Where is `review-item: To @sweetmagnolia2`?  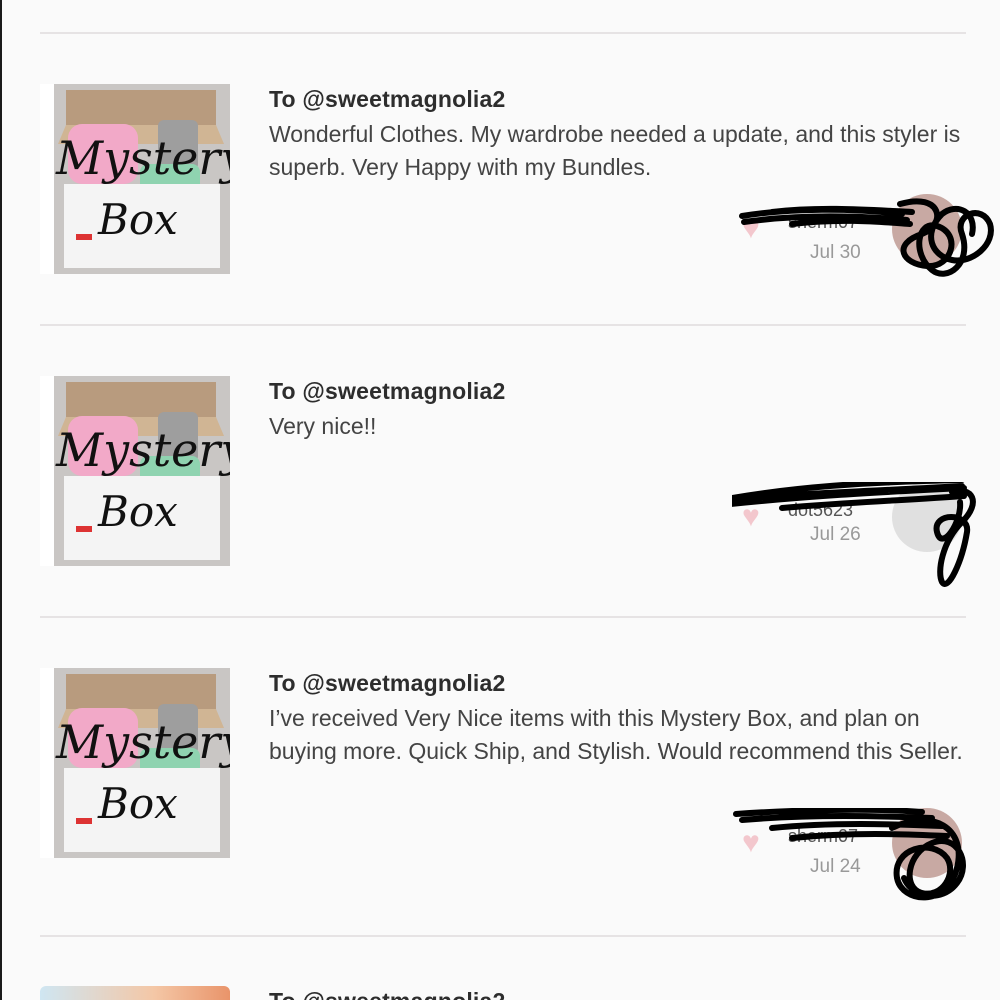 review-item: To @sweetmagnolia2 is located at coordinates (501, 993).